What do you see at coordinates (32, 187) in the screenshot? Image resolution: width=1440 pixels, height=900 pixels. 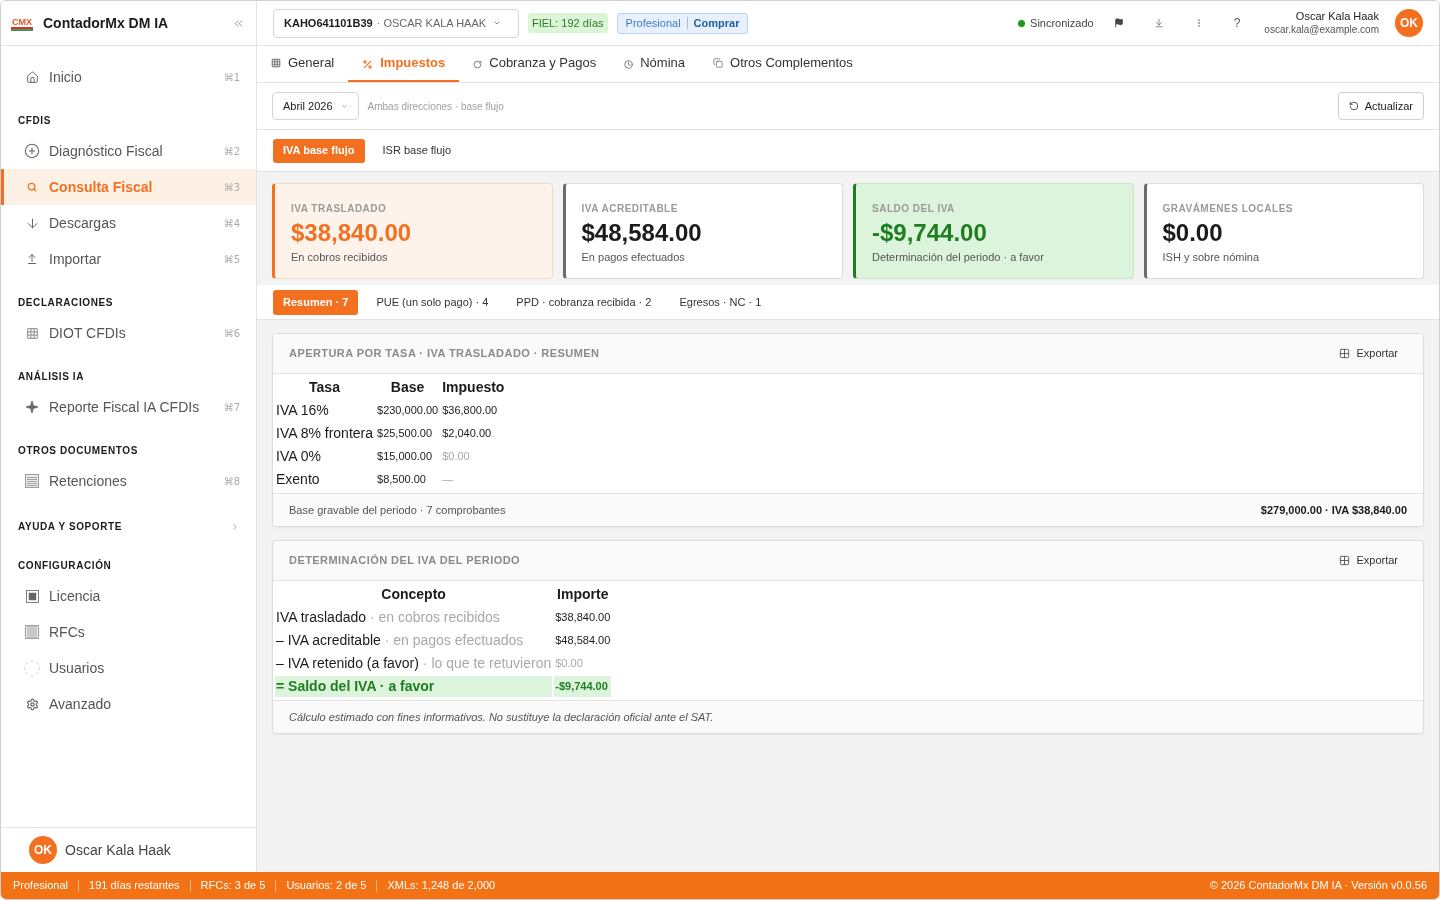 I see `search-icon` at bounding box center [32, 187].